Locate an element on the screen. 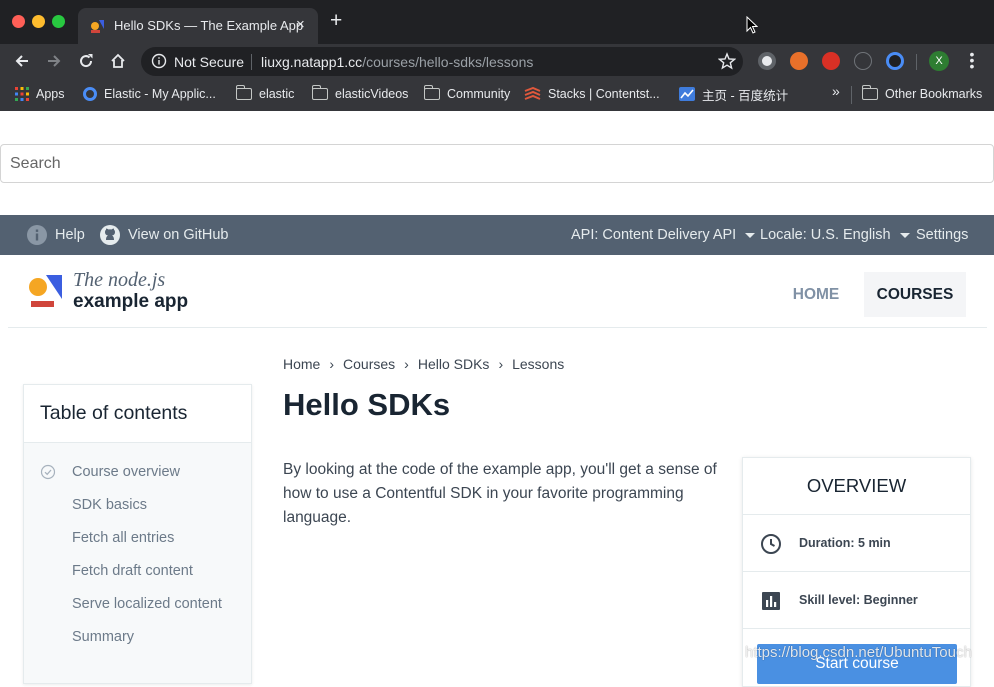  extension-record-icon is located at coordinates (767, 61).